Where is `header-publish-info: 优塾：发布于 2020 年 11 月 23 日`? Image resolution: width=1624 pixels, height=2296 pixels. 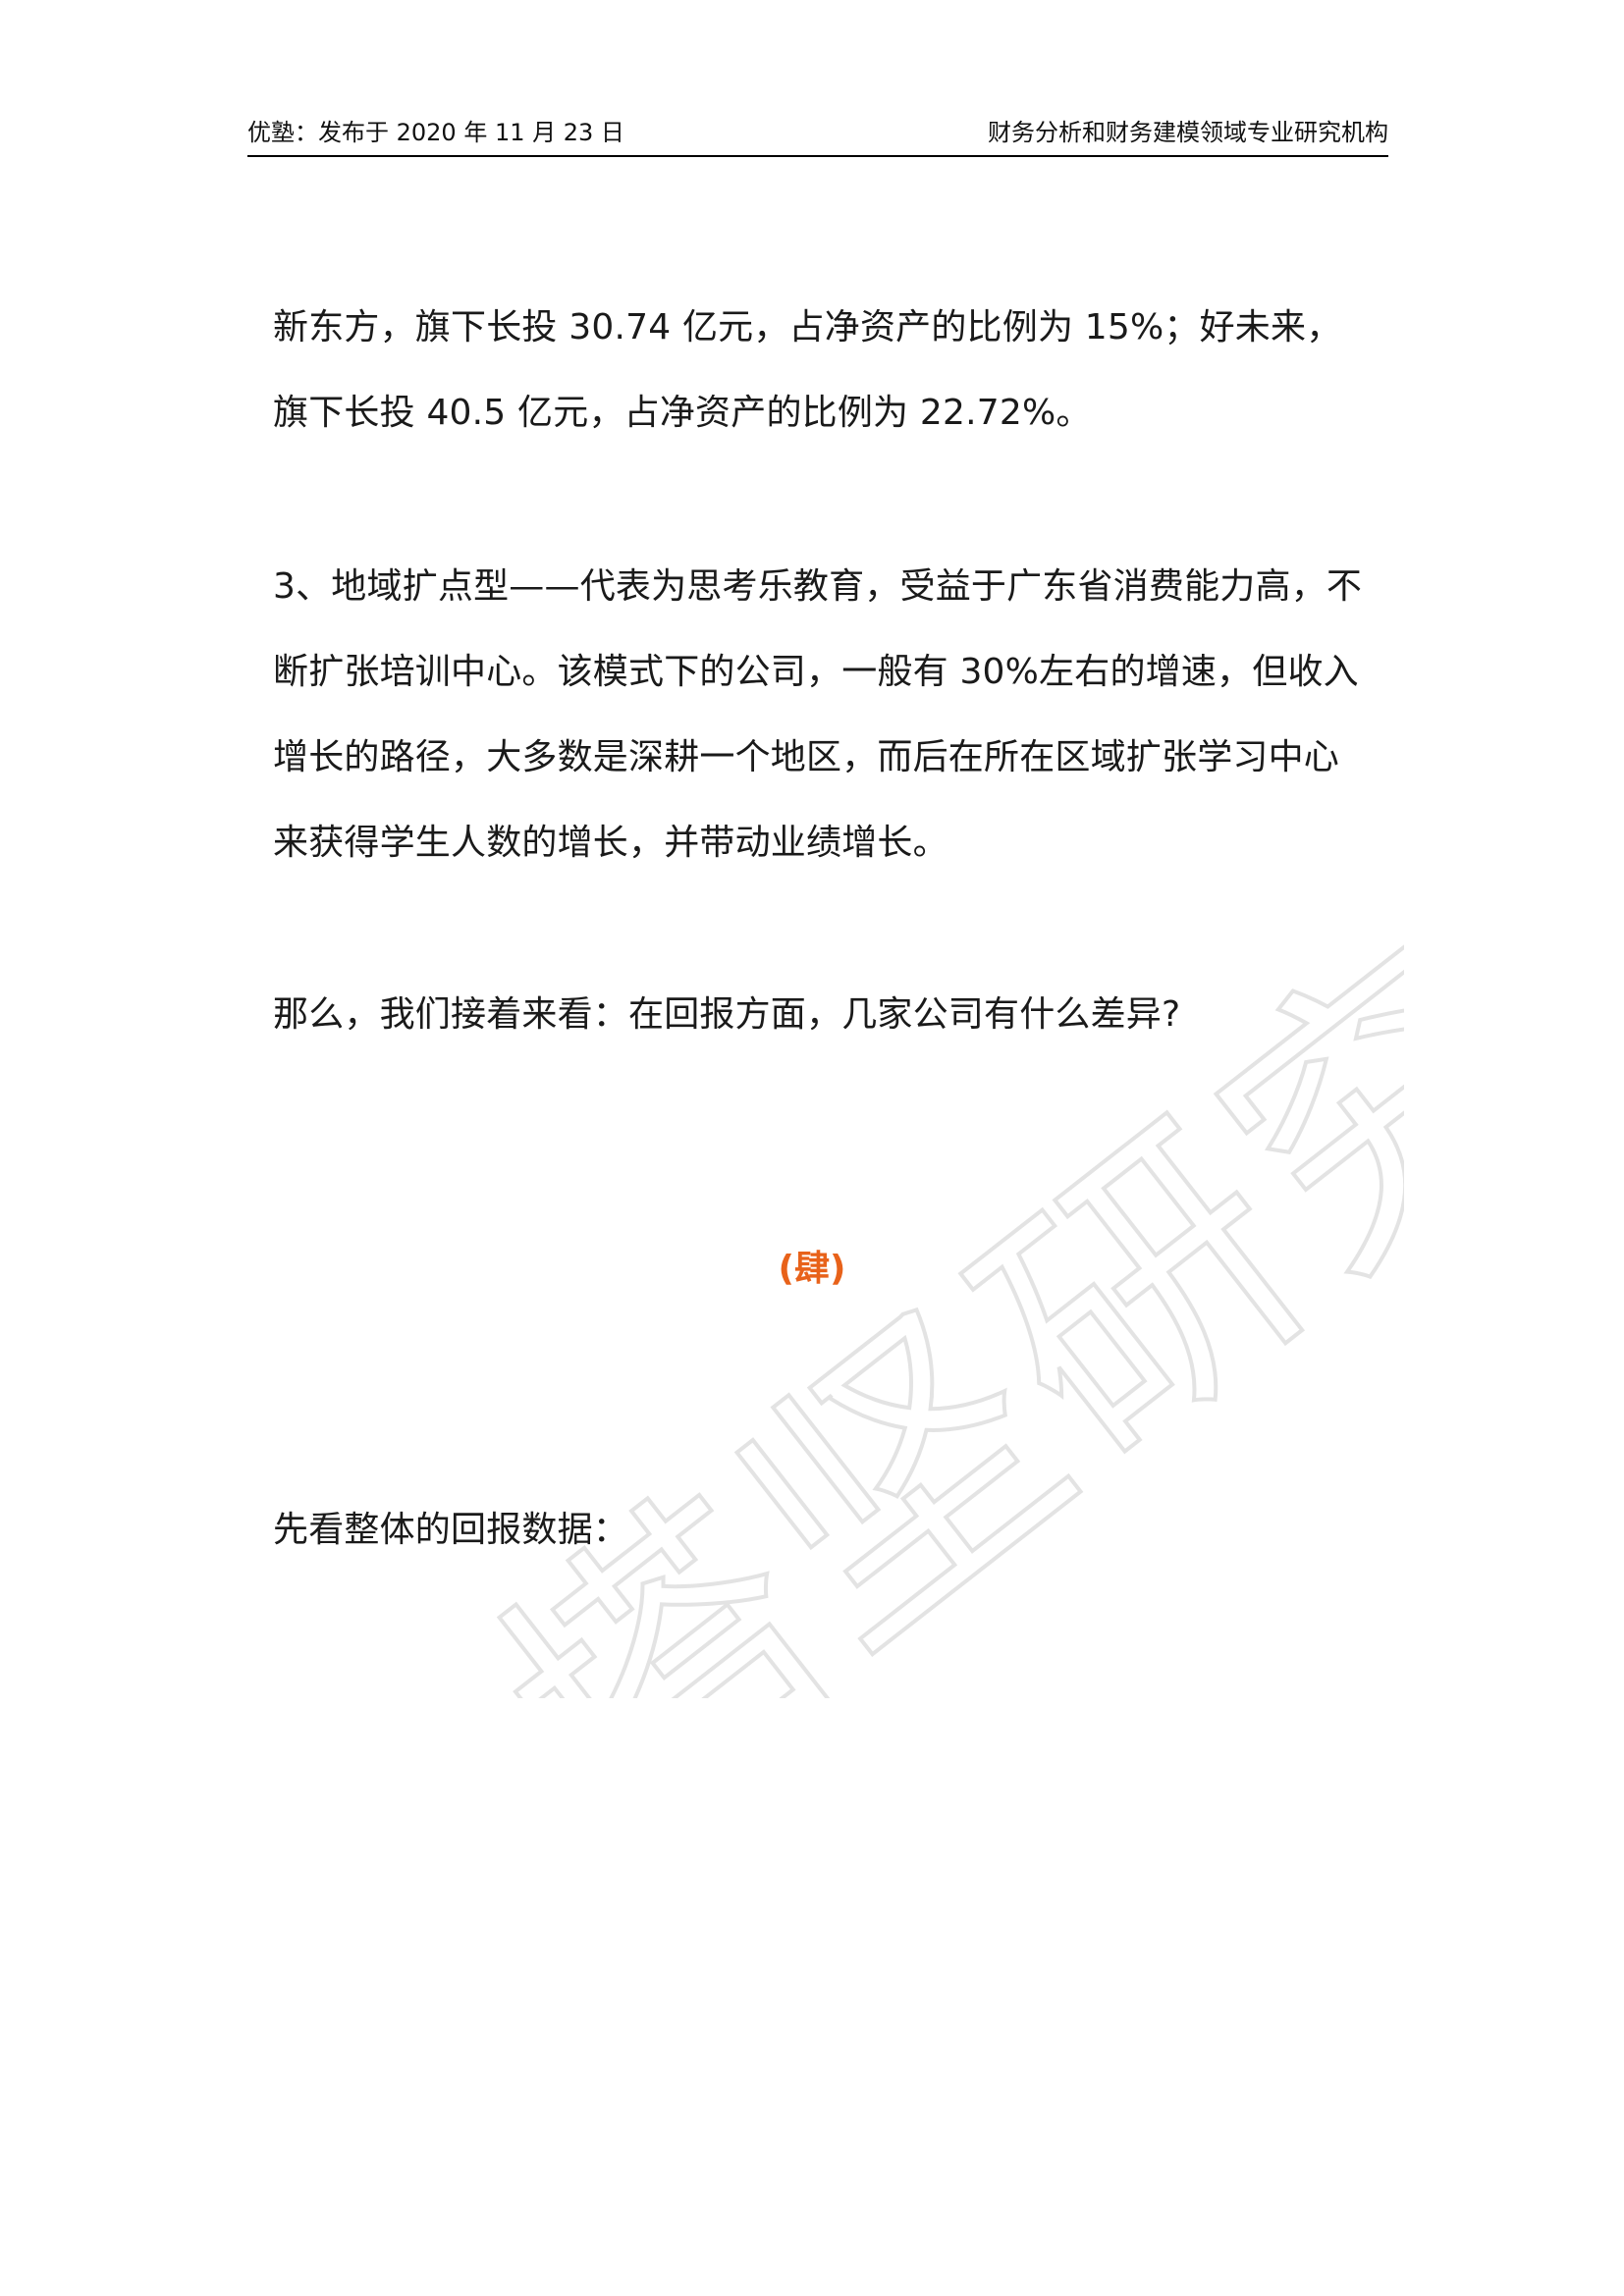
header-publish-info: 优塾：发布于 2020 年 11 月 23 日 is located at coordinates (435, 132).